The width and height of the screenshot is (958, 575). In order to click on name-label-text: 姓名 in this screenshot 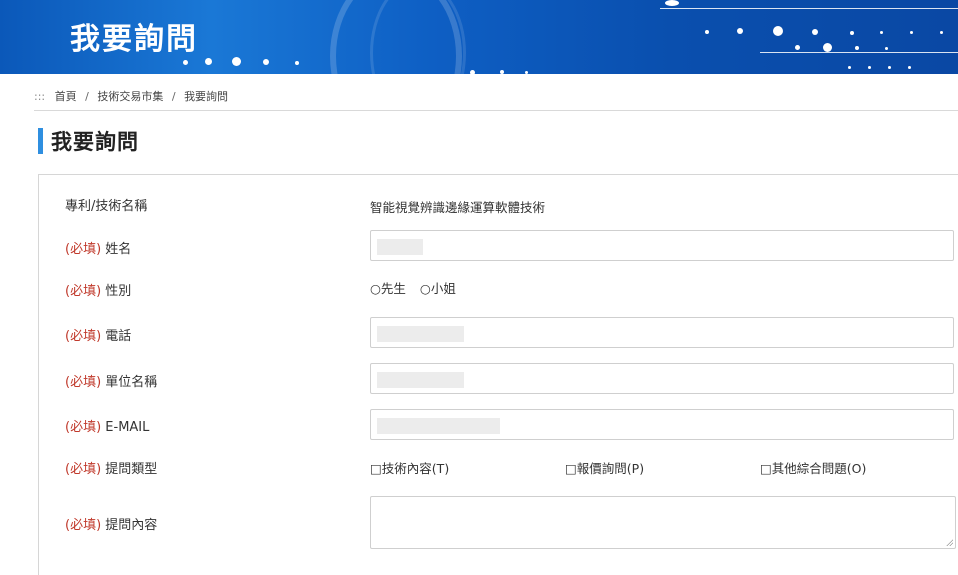, I will do `click(118, 249)`.